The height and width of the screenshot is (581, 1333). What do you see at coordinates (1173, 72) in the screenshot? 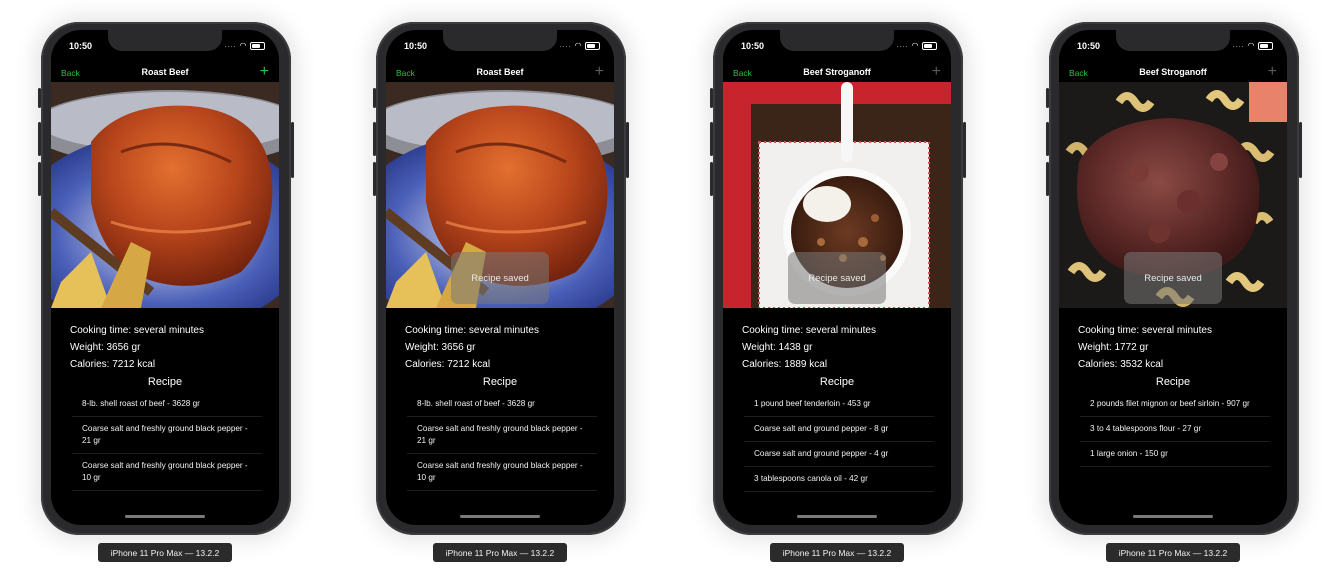
I see `page-title: Beef Stroganoff` at bounding box center [1173, 72].